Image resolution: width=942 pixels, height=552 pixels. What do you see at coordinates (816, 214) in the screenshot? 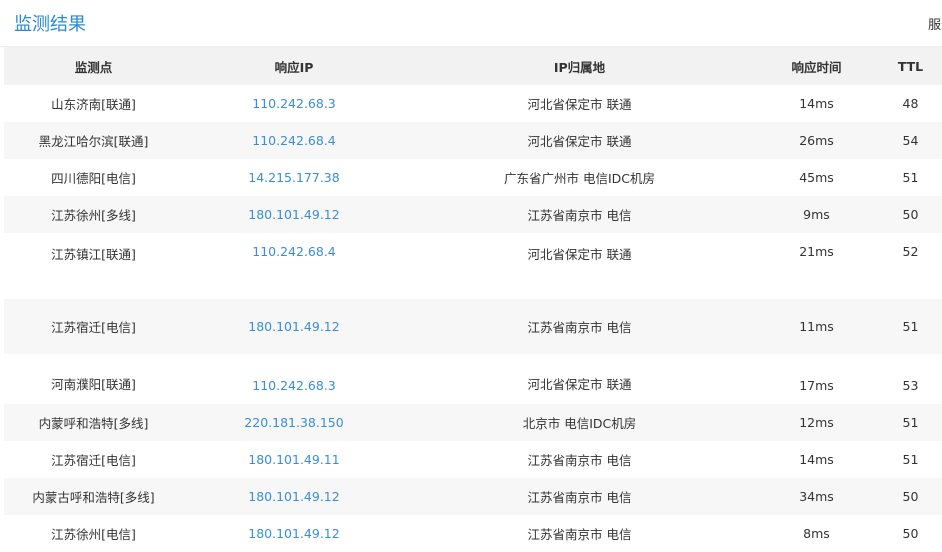
I see `cell-response-time: 9ms` at bounding box center [816, 214].